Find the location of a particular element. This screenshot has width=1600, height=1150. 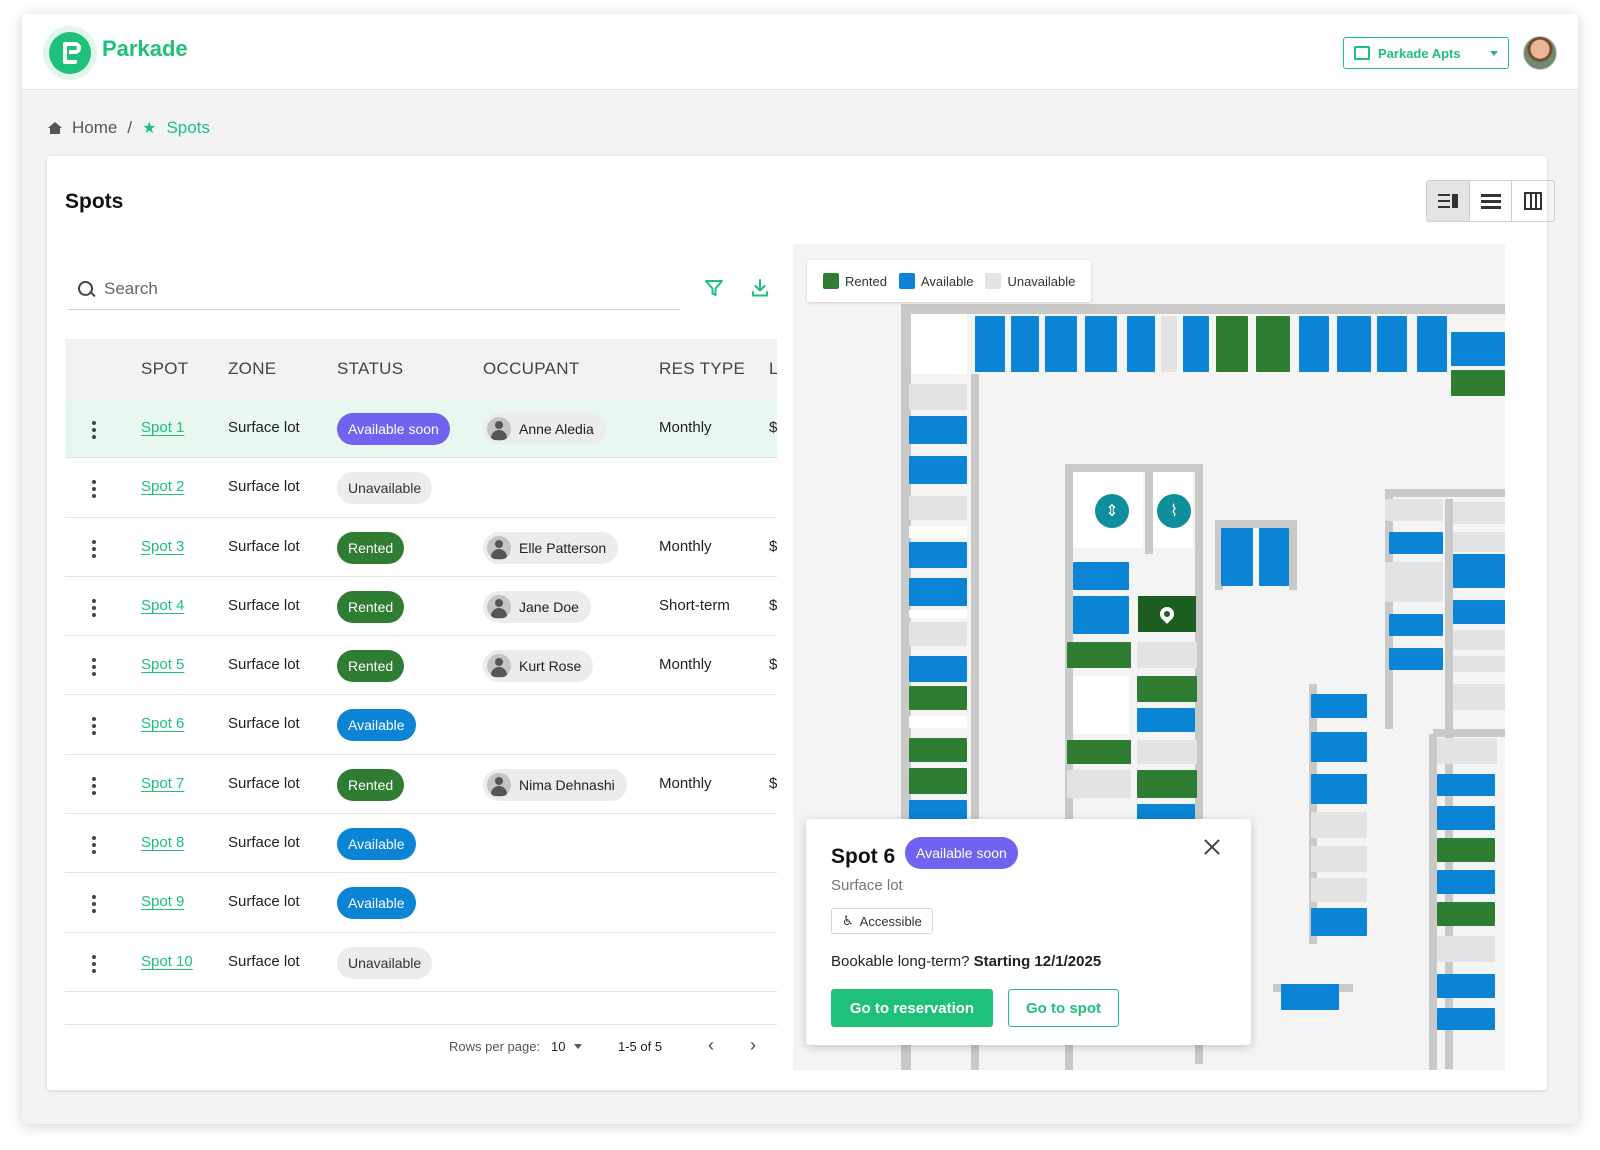

selected-spot-marker is located at coordinates (1167, 614).